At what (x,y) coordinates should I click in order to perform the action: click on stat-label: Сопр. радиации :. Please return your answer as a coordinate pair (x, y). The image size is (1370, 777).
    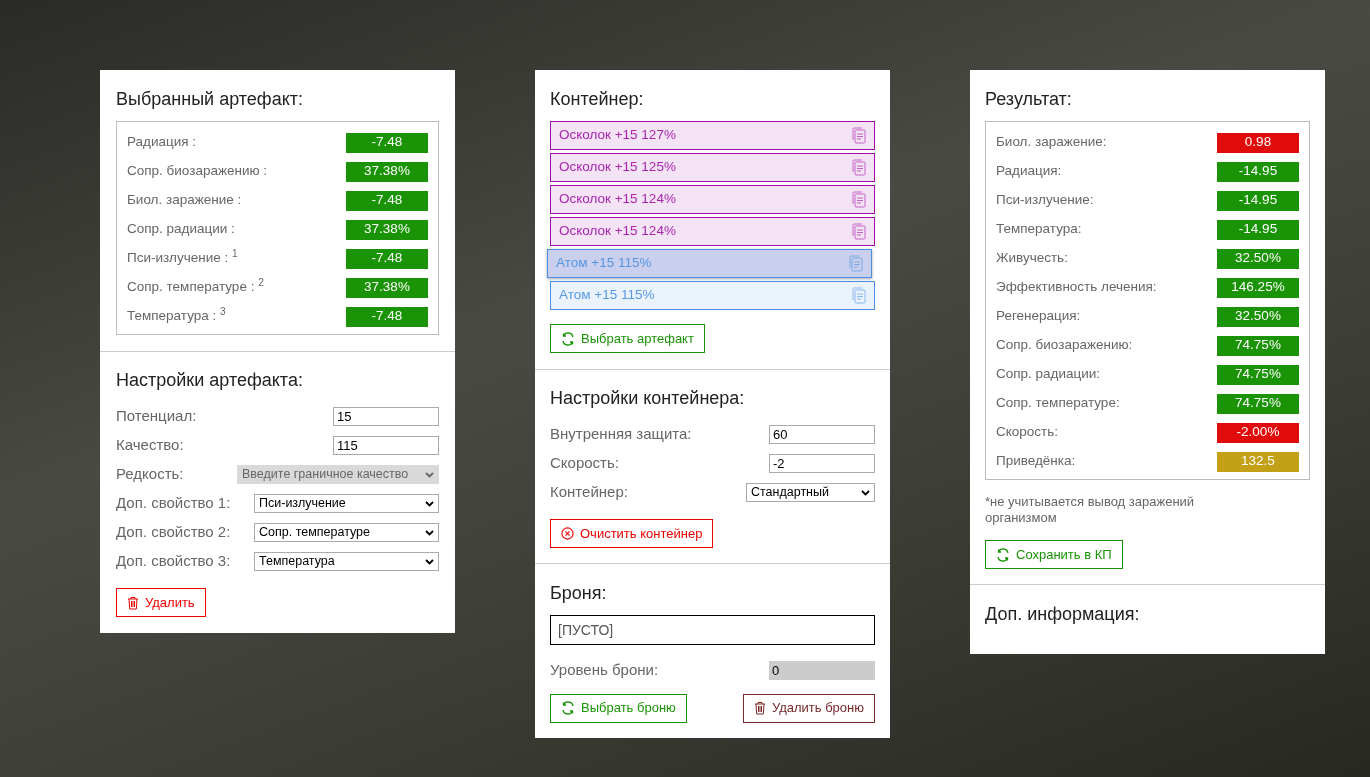
    Looking at the image, I should click on (181, 229).